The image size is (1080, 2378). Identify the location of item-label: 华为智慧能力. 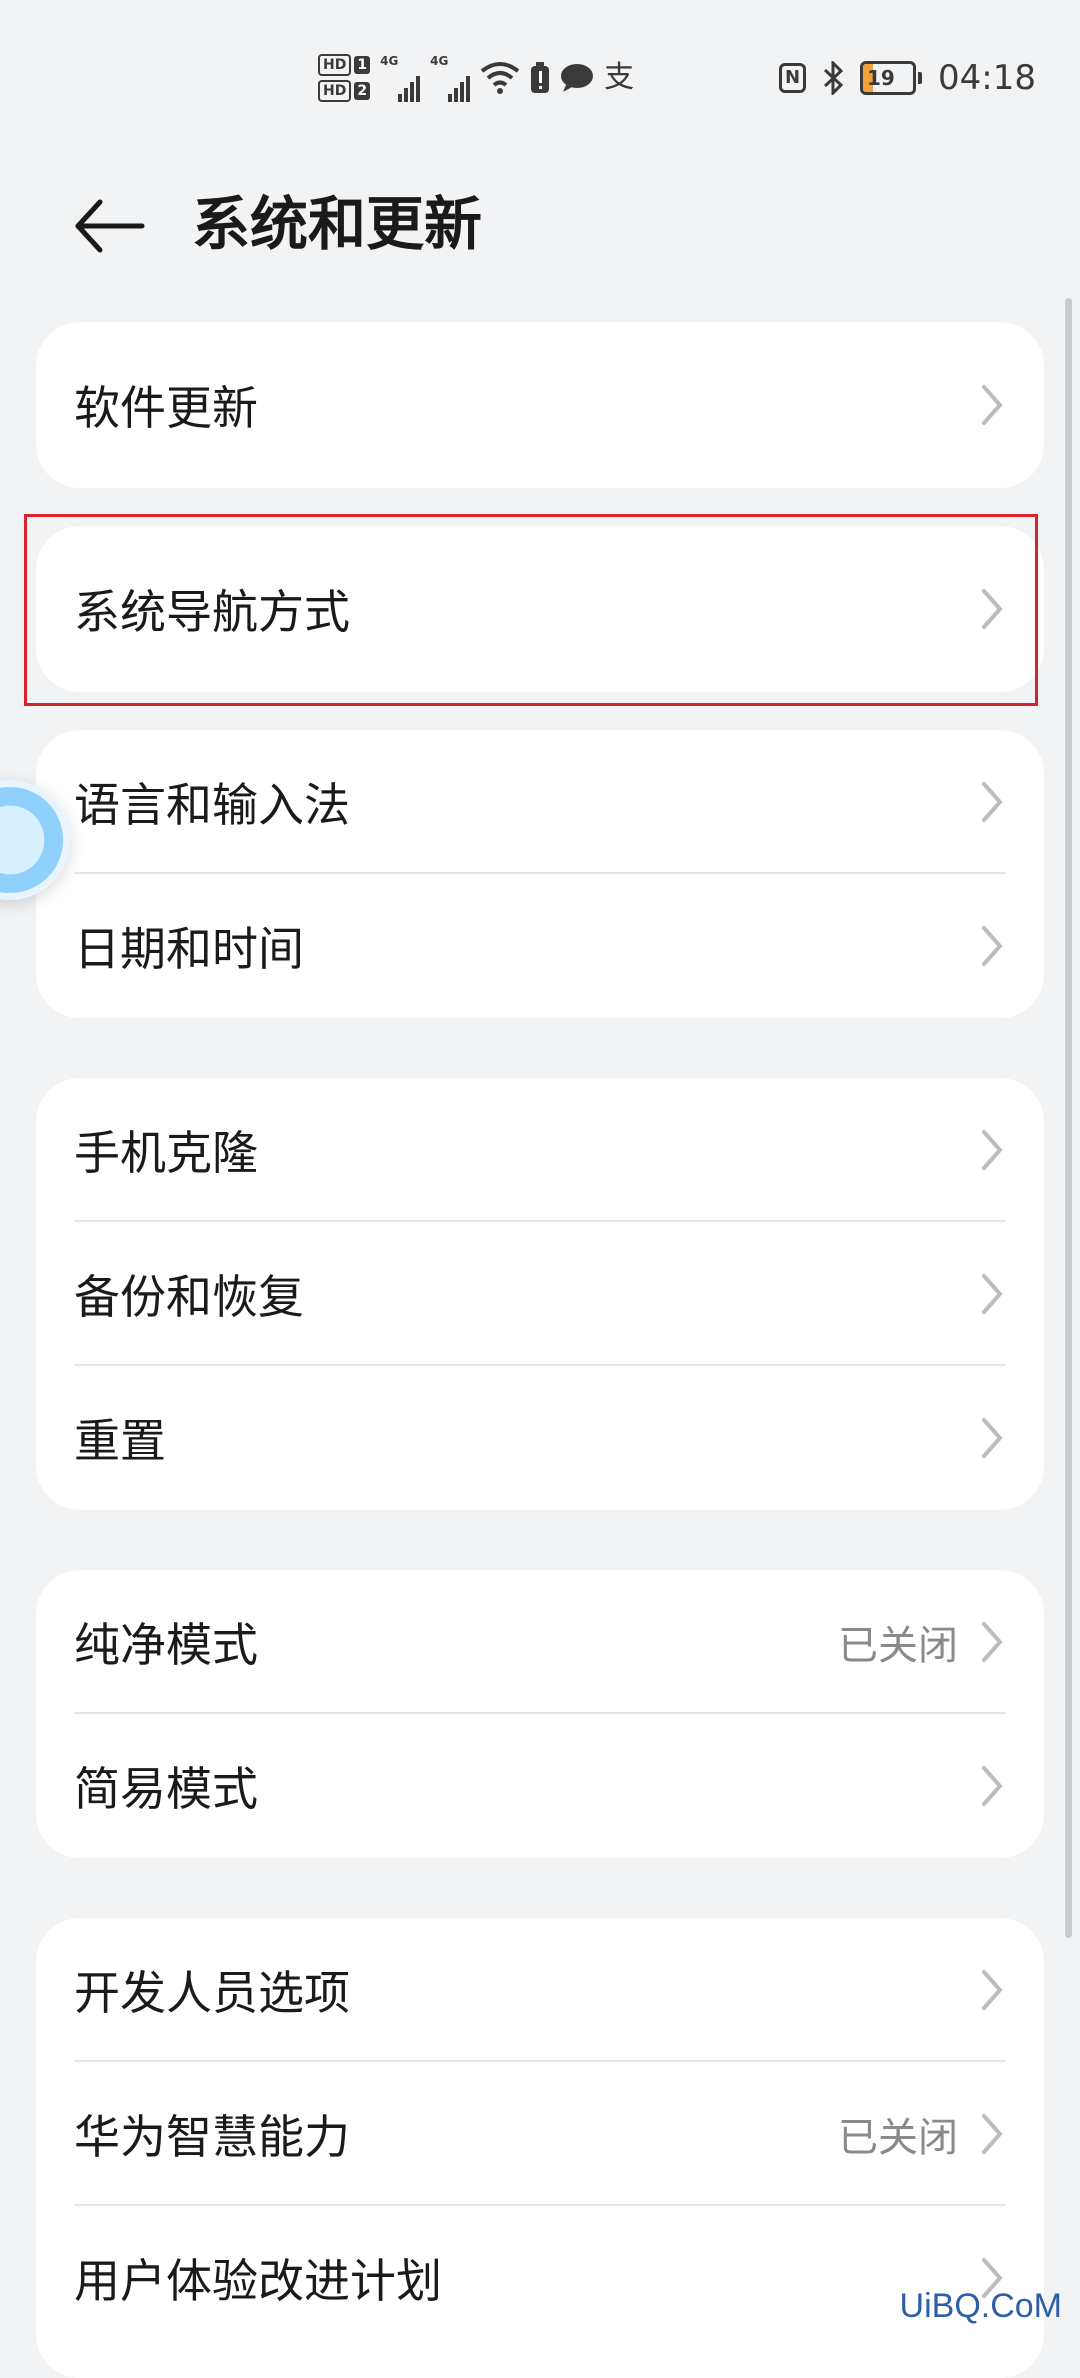
(212, 2137).